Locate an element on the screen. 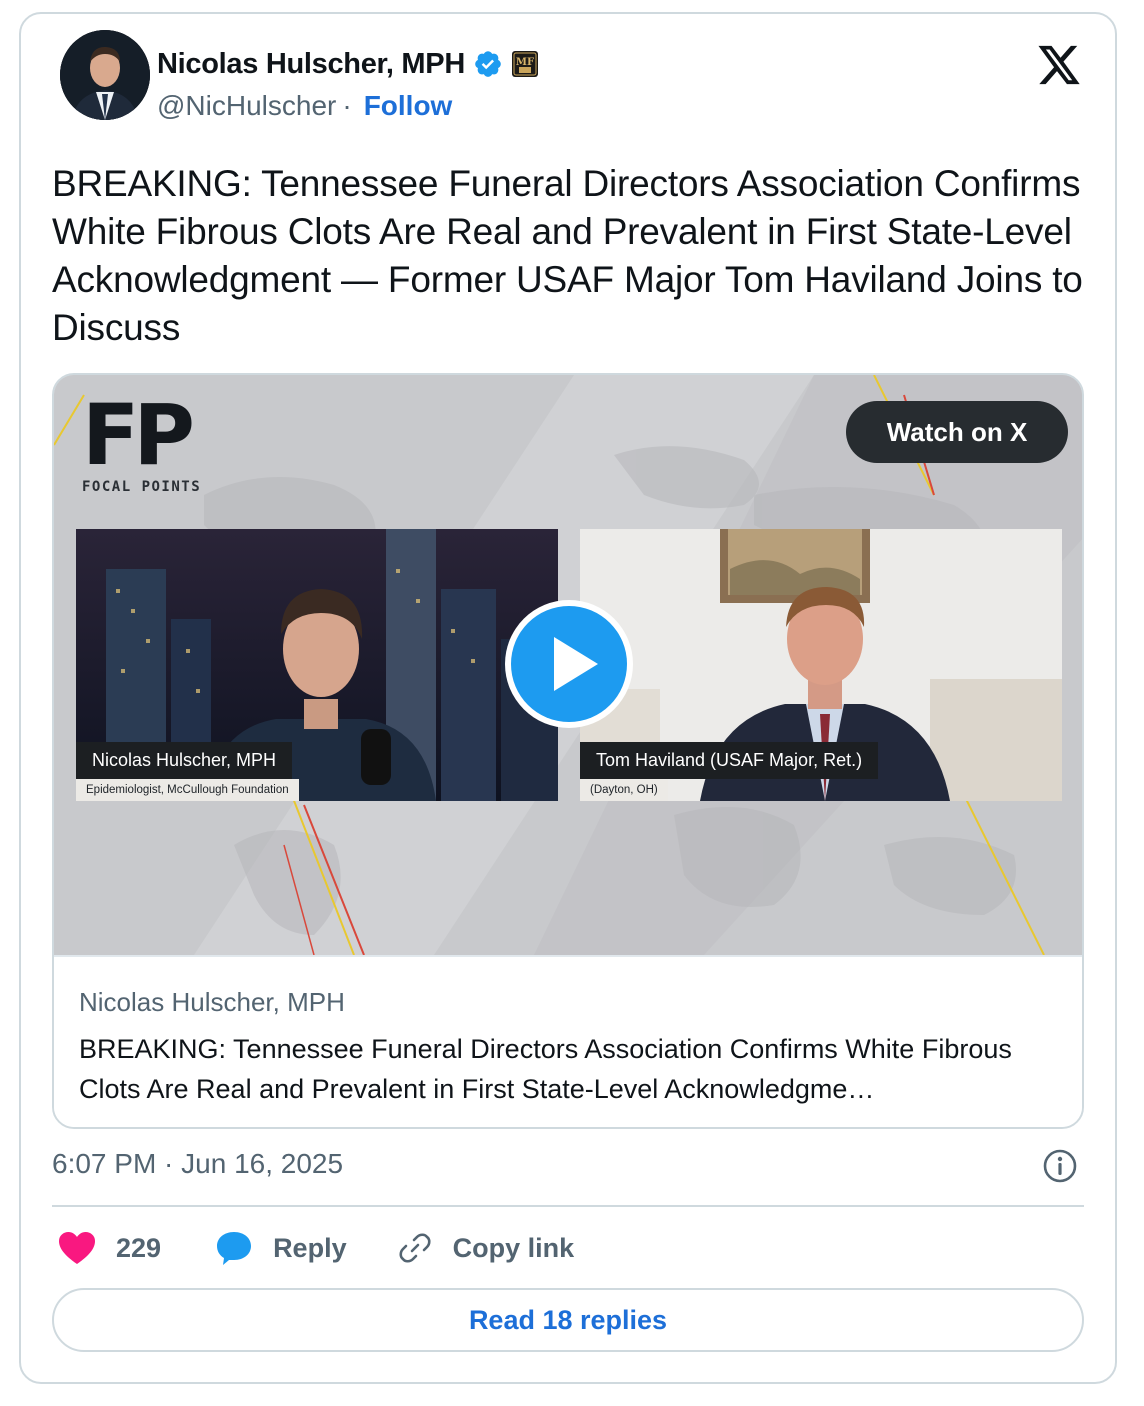 This screenshot has width=1144, height=1406. left-feed-name: Nicolas Hulscher, MPH is located at coordinates (184, 760).